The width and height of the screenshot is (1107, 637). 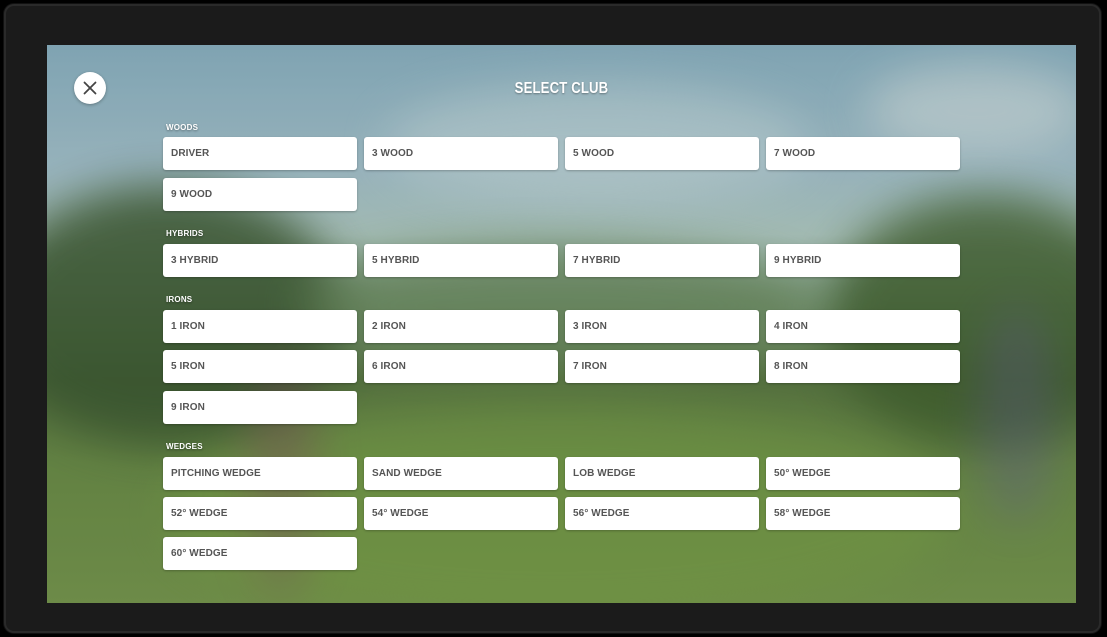 What do you see at coordinates (260, 553) in the screenshot?
I see `club-button-60-wedge: 60° WEDGE` at bounding box center [260, 553].